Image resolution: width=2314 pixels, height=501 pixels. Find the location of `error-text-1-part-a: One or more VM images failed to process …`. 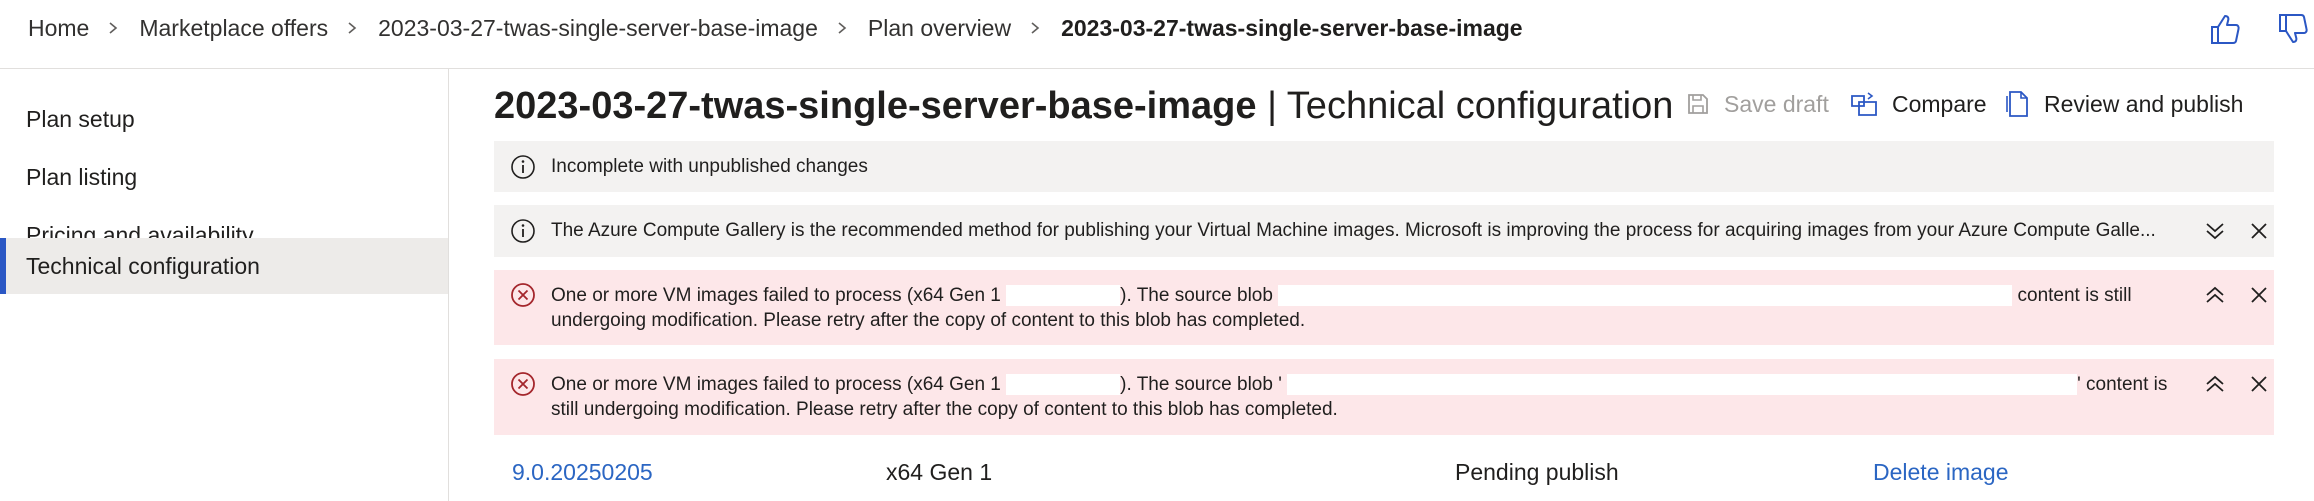

error-text-1-part-a: One or more VM images failed to process … is located at coordinates (776, 295).